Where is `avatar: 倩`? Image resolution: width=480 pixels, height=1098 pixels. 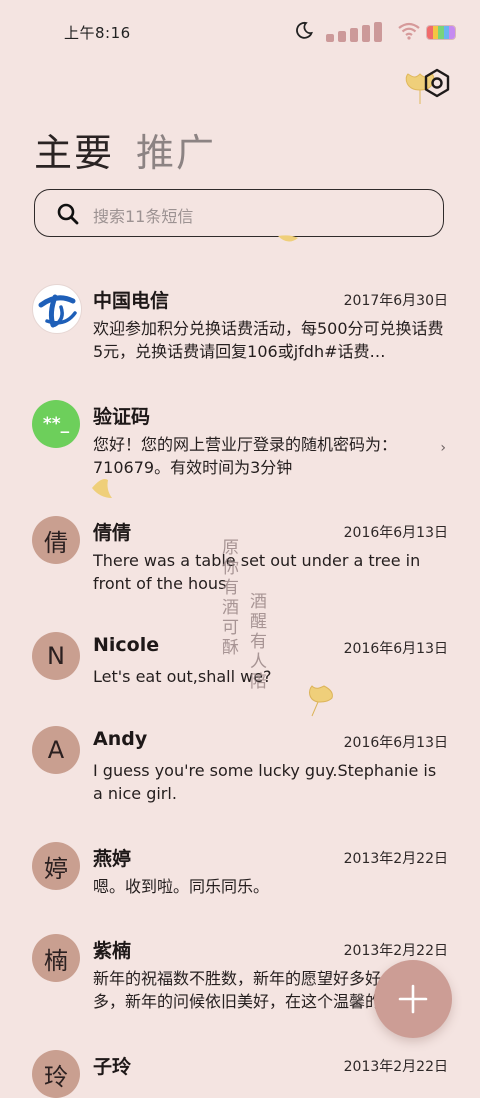
avatar: 倩 is located at coordinates (56, 540).